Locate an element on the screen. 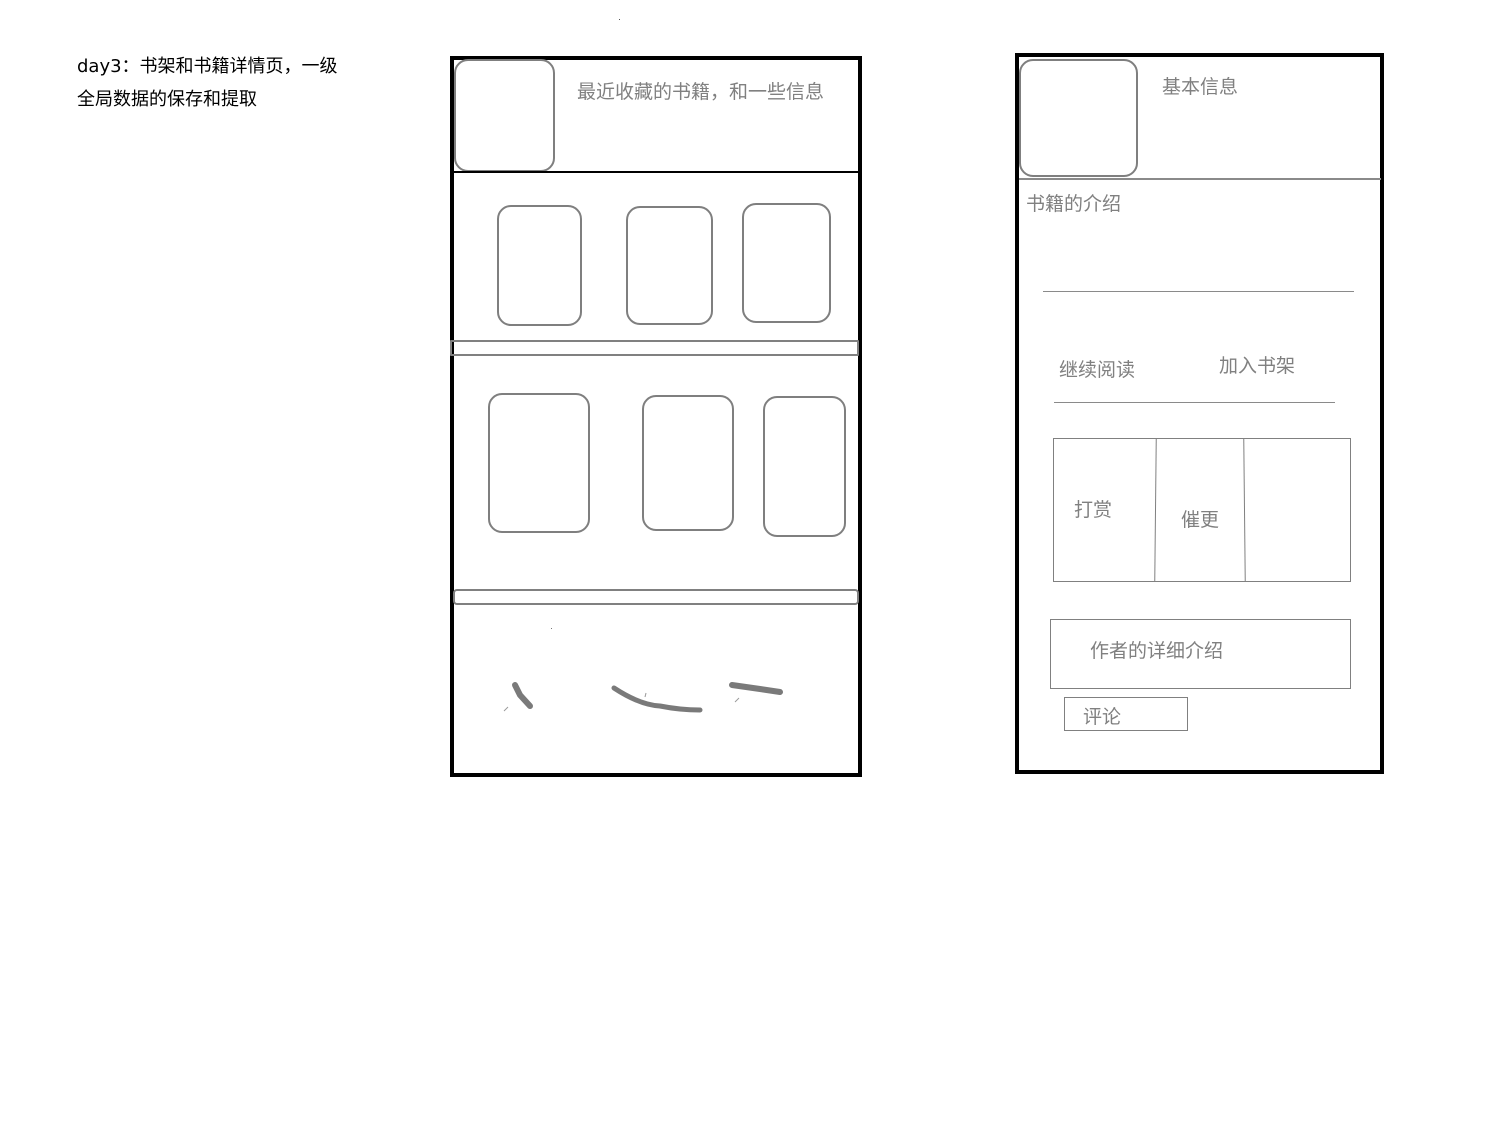 Image resolution: width=1500 pixels, height=1125 pixels. intro-underline is located at coordinates (1198, 291).